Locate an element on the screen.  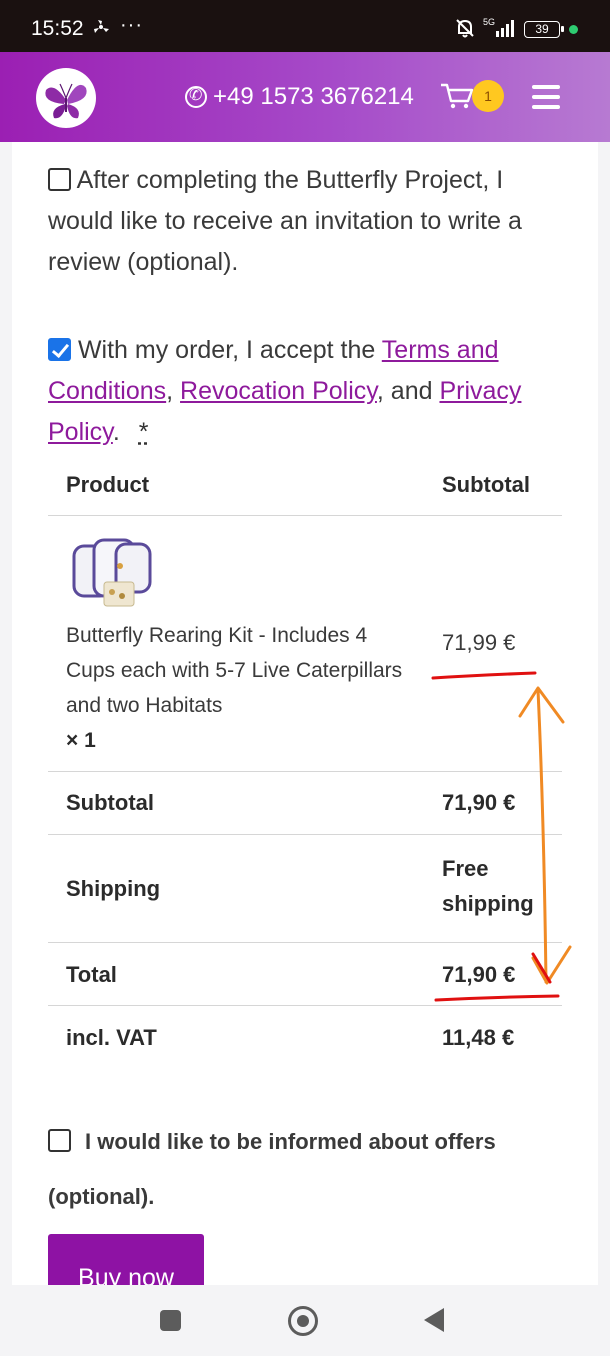
vat-label: incl. VAT is located at coordinates (111, 1037).